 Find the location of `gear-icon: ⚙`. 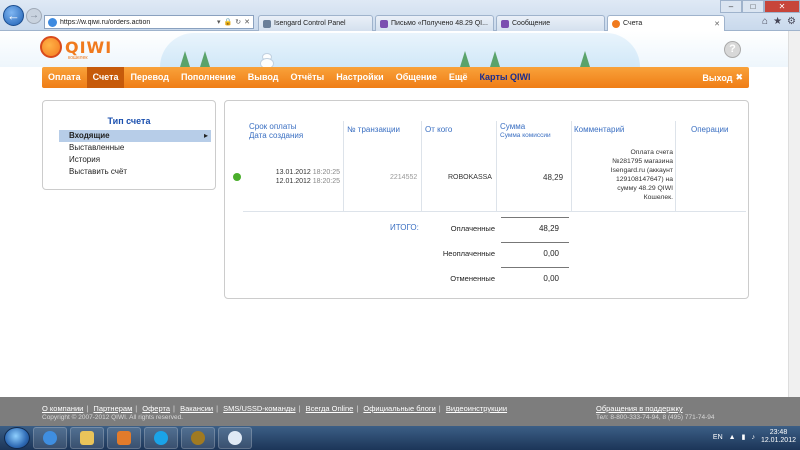

gear-icon: ⚙ is located at coordinates (791, 21).